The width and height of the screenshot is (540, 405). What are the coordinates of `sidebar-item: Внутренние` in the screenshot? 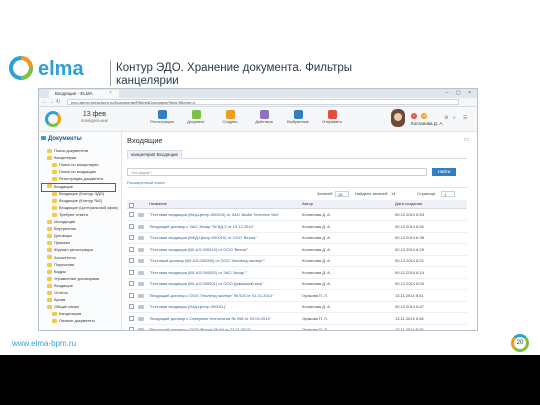 It's located at (61, 229).